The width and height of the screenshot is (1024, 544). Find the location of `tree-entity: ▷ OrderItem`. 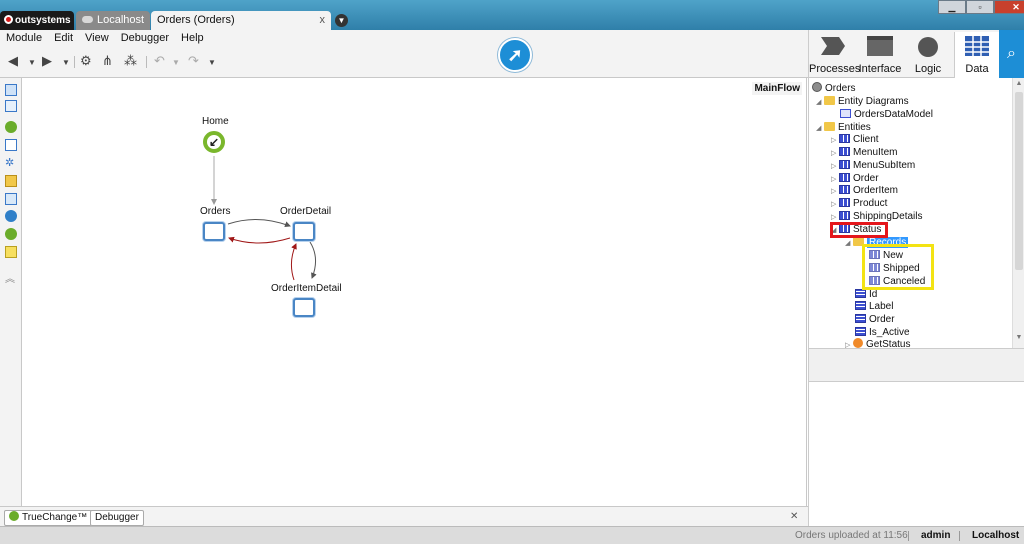

tree-entity: ▷ OrderItem is located at coordinates (864, 190).